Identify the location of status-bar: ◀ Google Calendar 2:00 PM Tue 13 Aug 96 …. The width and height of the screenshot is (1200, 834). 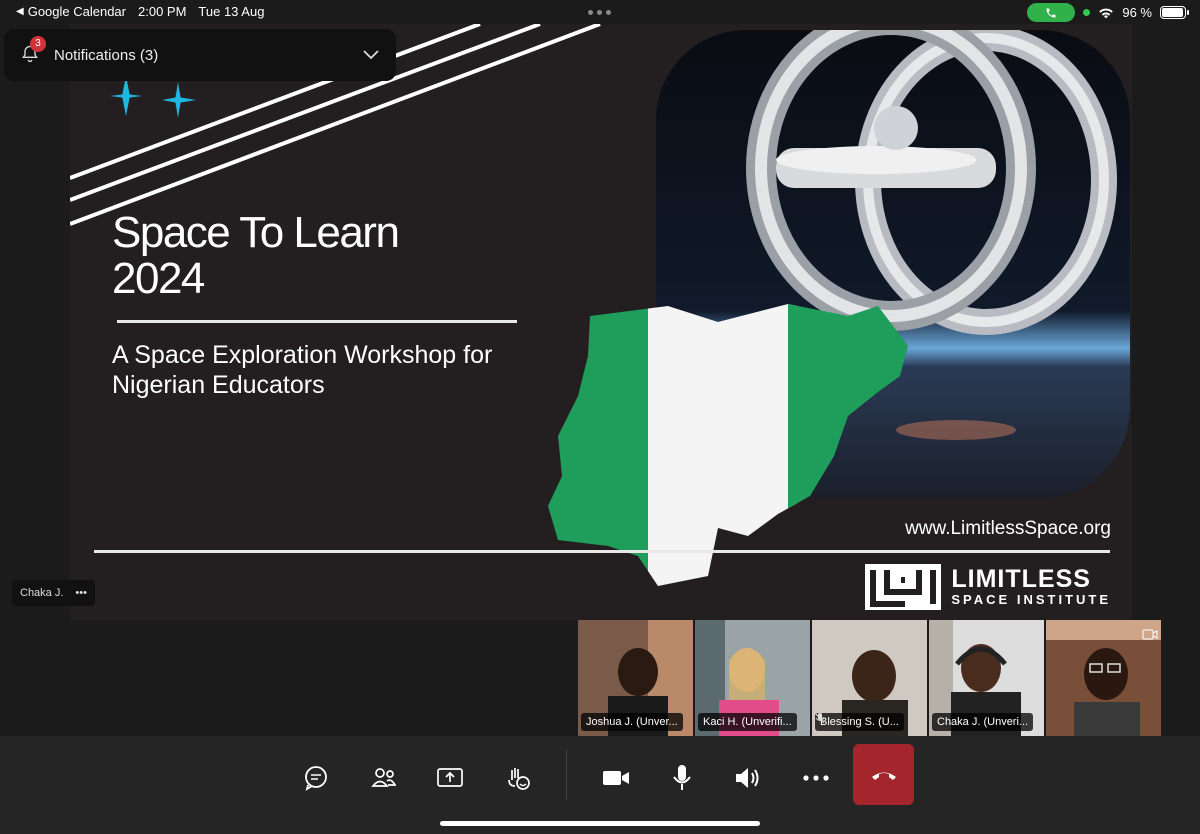
(600, 12).